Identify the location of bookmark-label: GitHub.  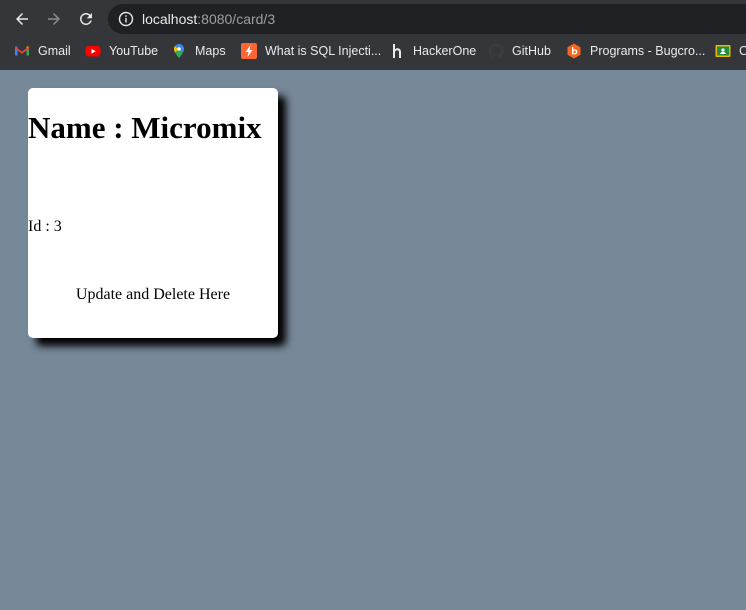
(531, 51).